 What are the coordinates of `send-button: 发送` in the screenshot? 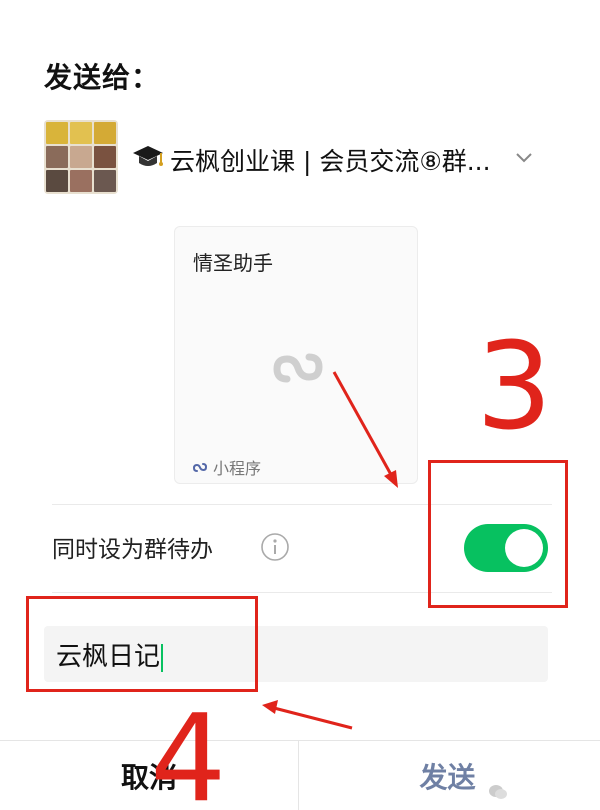 It's located at (447, 775).